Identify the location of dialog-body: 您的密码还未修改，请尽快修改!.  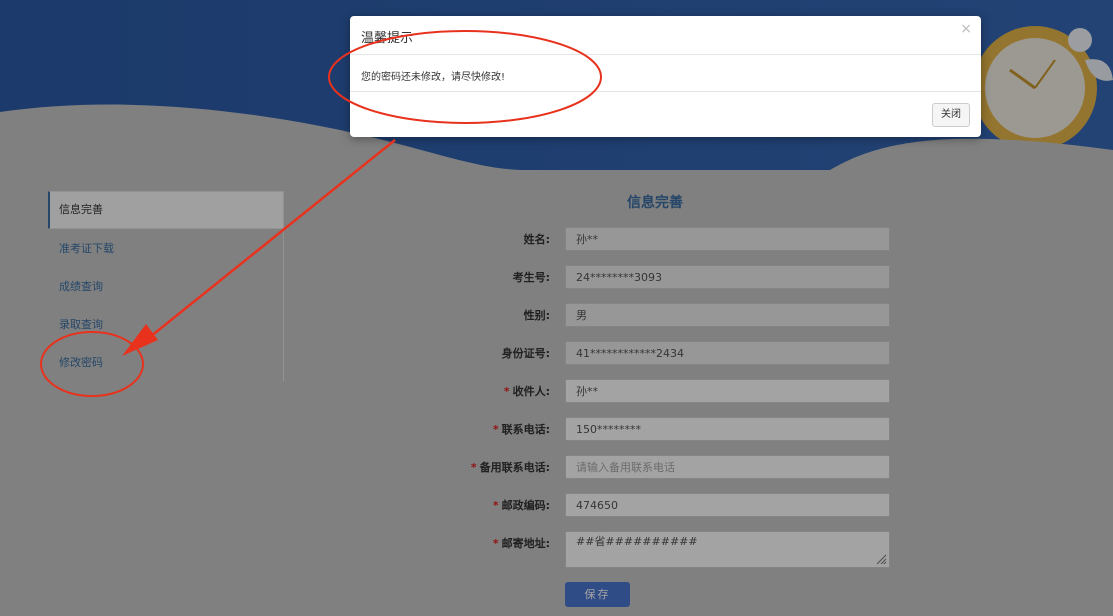
(665, 73).